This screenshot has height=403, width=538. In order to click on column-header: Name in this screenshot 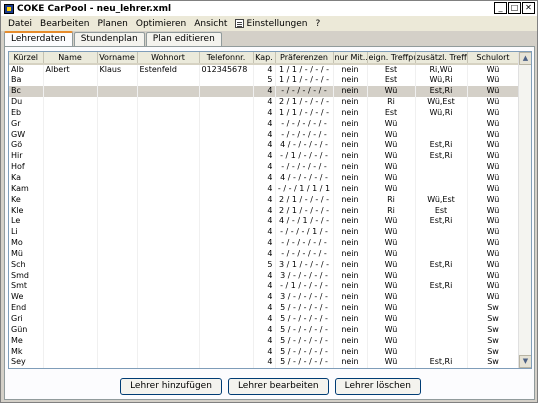, I will do `click(70, 58)`.